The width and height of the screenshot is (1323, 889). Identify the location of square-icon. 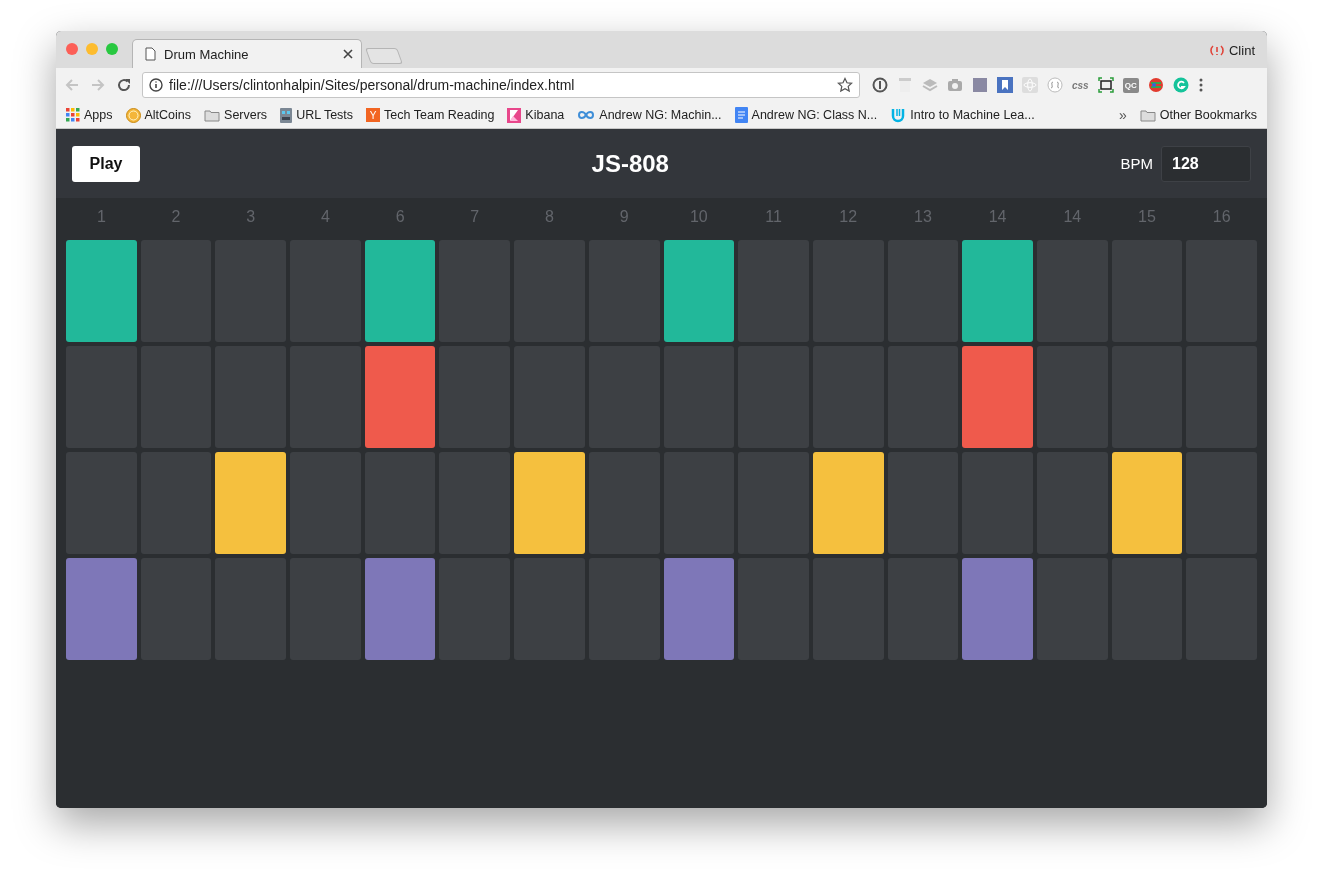
(980, 85).